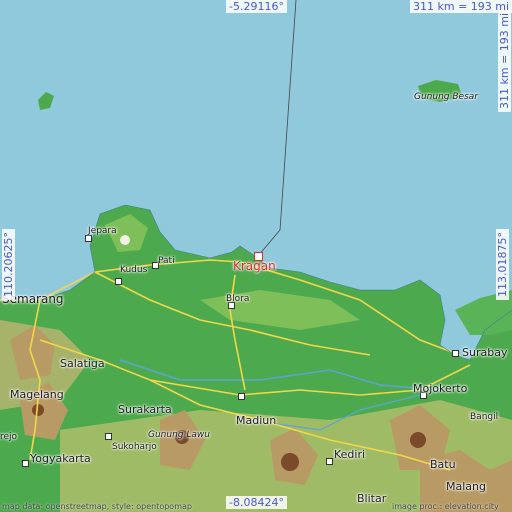 This screenshot has height=512, width=512. I want to click on lon-right: 113.01875°, so click(502, 264).